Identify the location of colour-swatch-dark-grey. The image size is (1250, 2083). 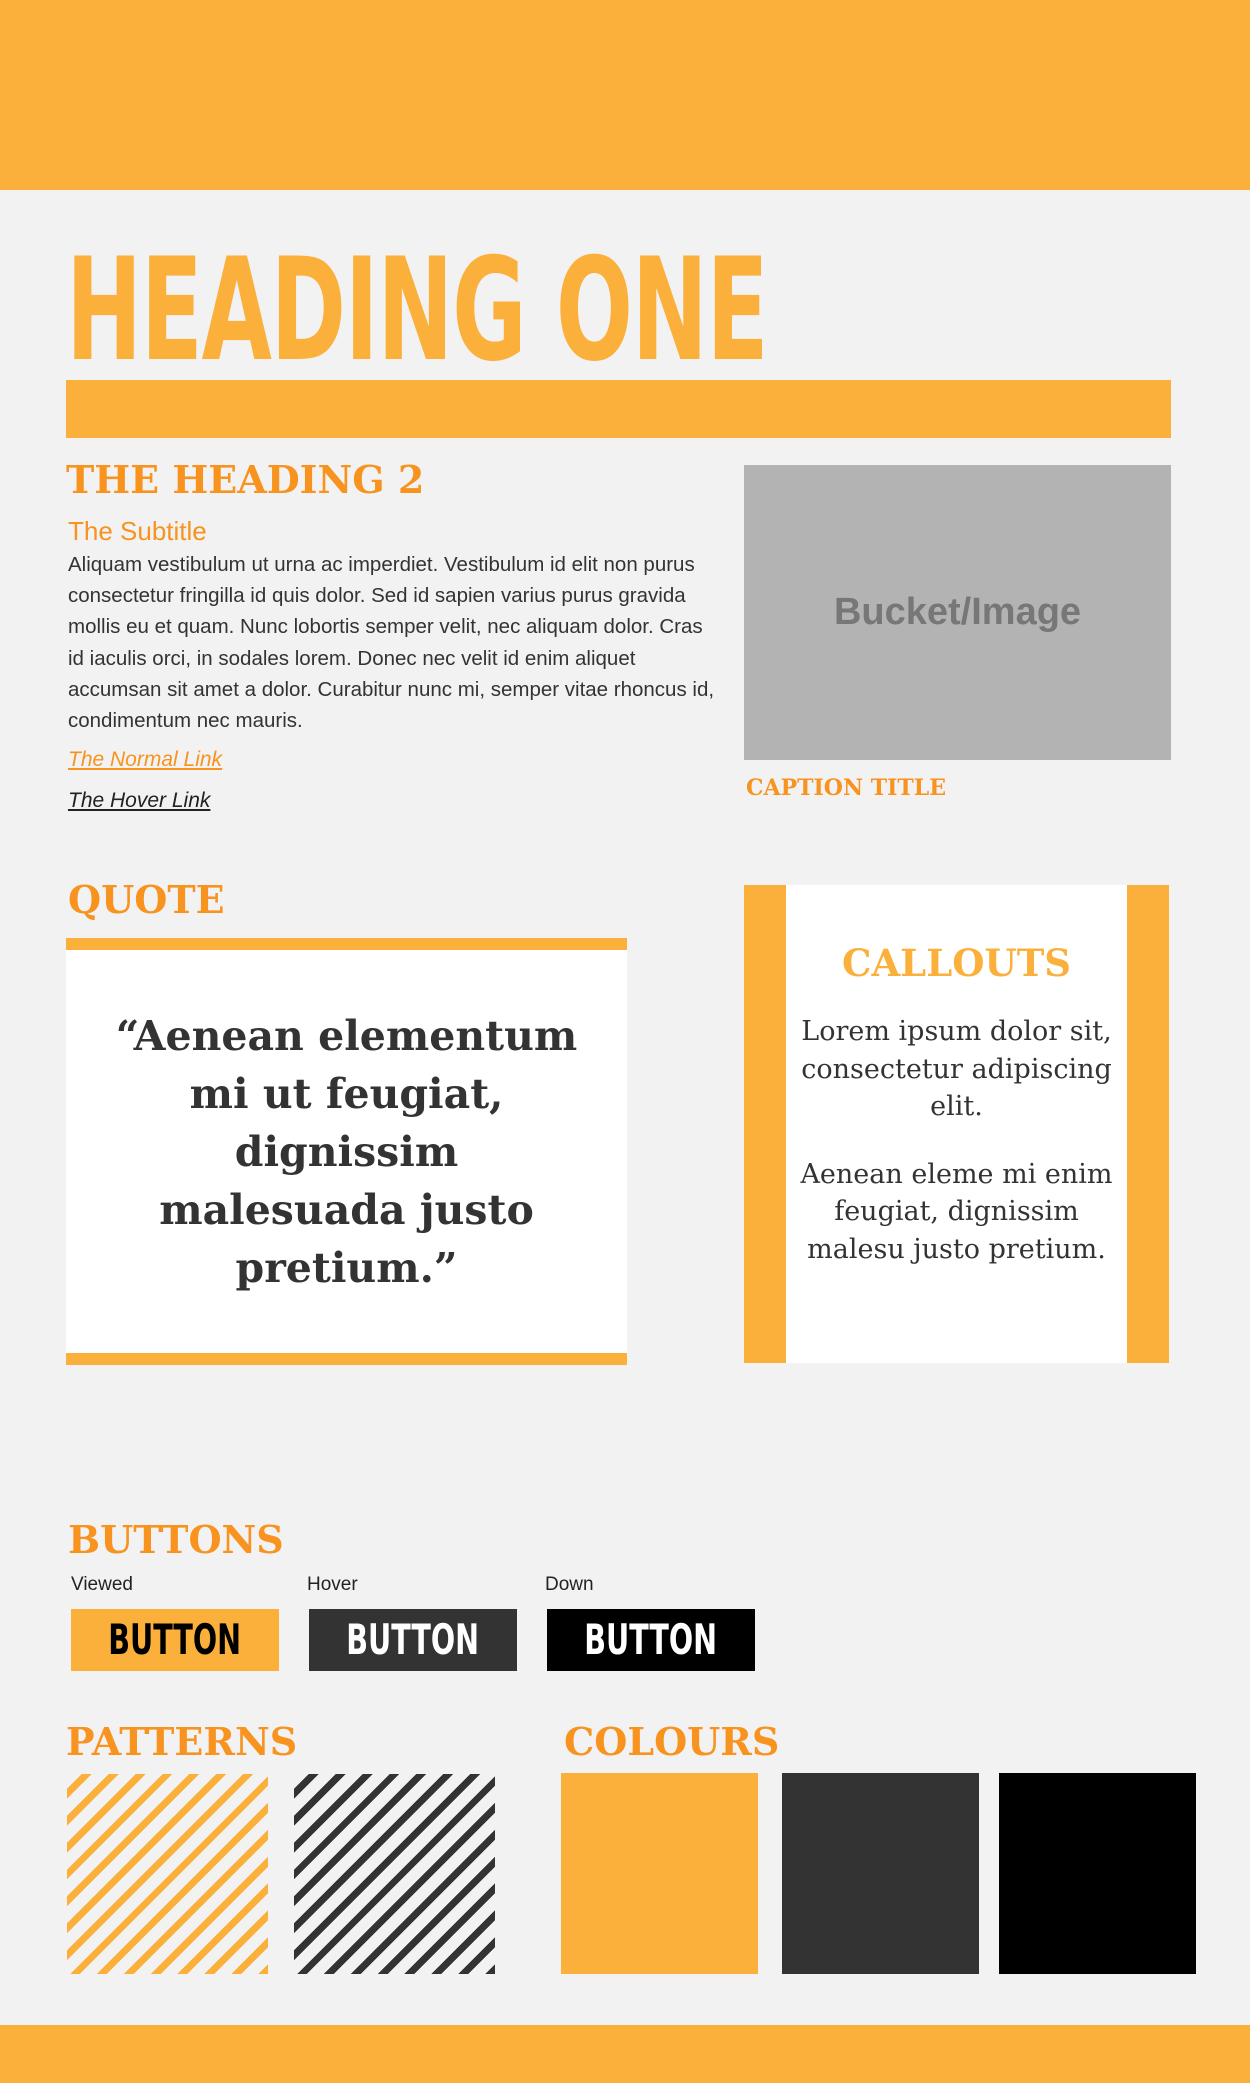
(880, 1873).